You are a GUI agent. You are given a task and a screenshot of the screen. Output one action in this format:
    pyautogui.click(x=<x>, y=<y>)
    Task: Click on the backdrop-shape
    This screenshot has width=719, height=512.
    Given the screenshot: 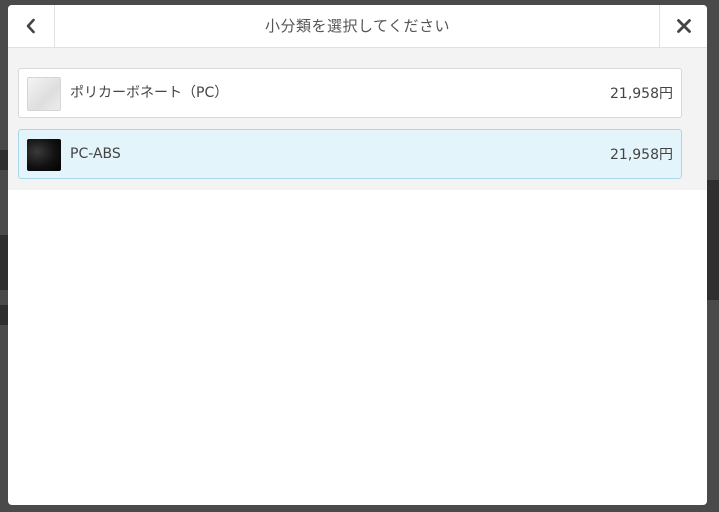 What is the action you would take?
    pyautogui.click(x=713, y=240)
    